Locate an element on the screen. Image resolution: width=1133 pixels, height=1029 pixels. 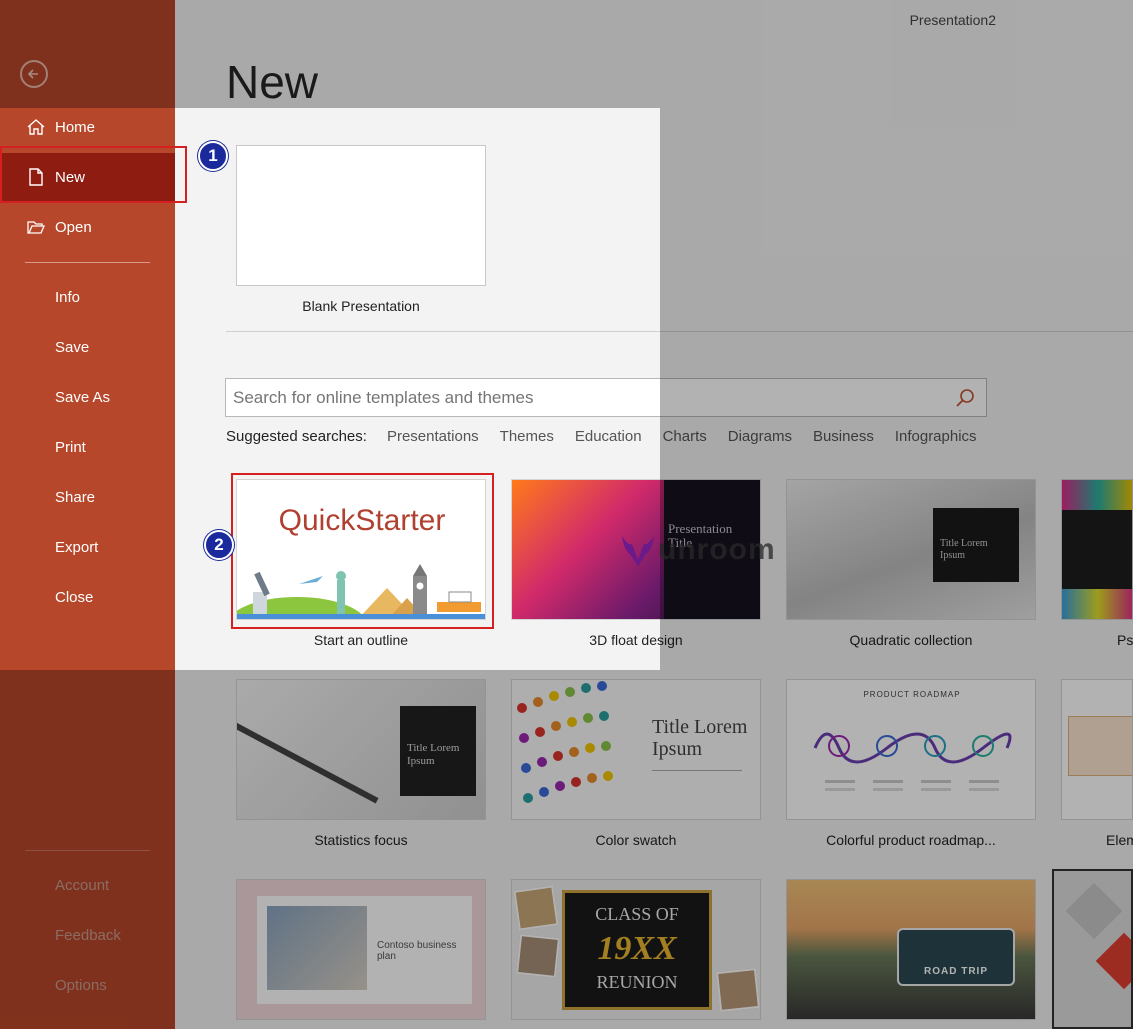
suggested-label: Suggested searches: is located at coordinates (296, 436).